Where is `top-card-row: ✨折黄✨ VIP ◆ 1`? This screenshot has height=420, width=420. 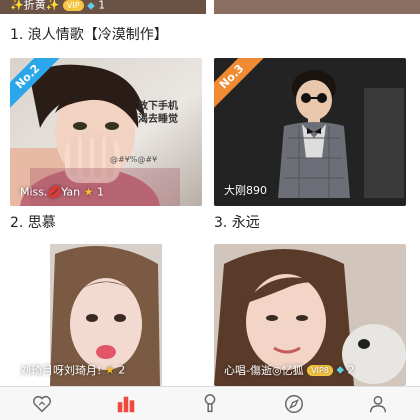
top-card-row: ✨折黄✨ VIP ◆ 1 is located at coordinates (210, 7).